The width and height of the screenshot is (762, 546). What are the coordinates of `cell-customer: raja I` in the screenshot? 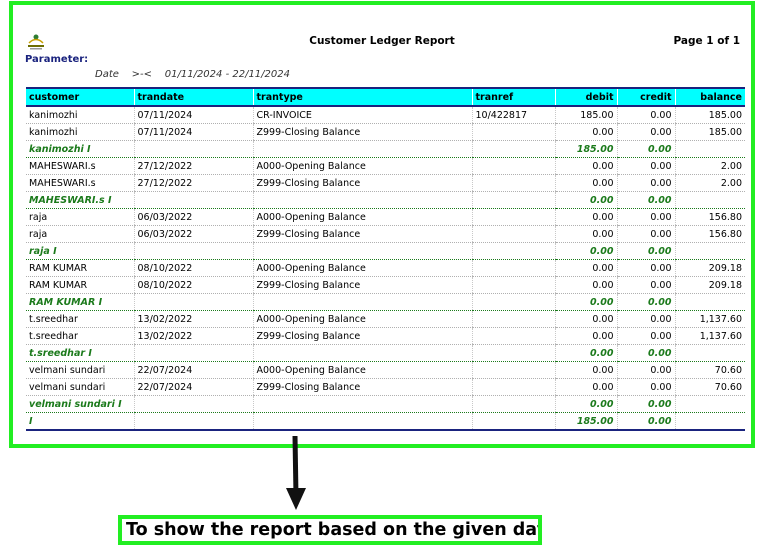 It's located at (80, 251).